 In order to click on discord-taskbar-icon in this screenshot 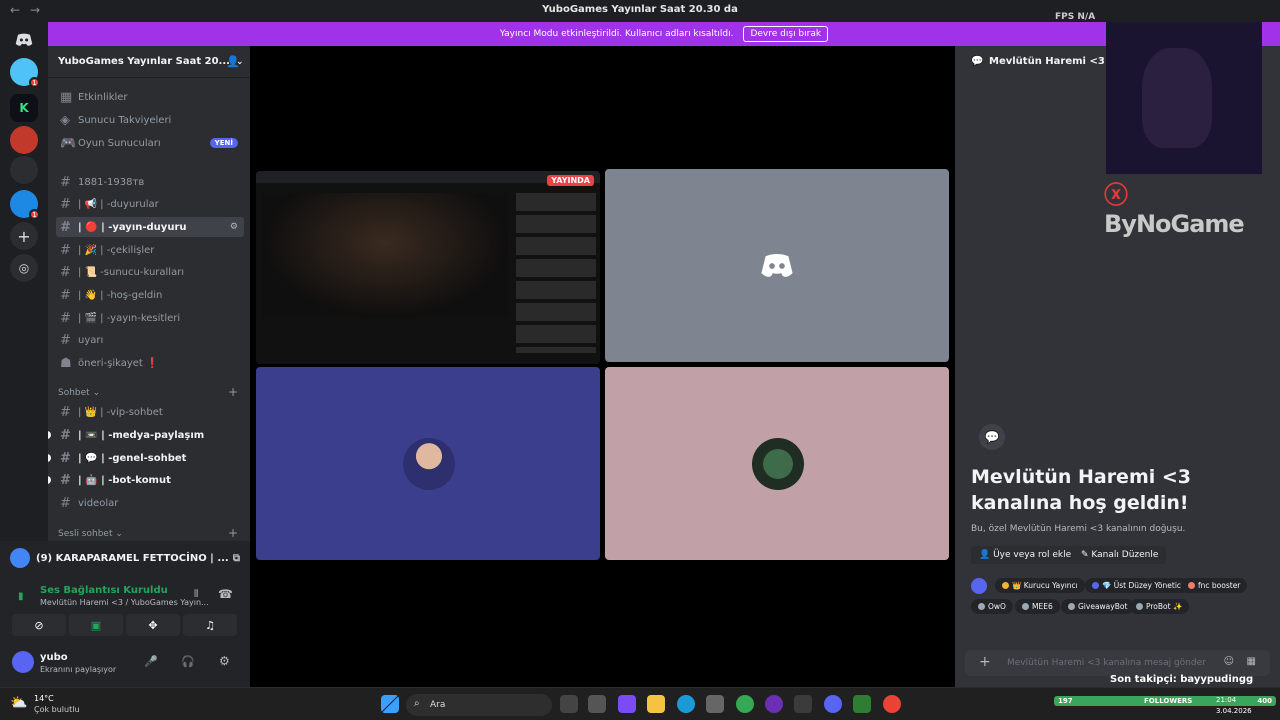, I will do `click(833, 704)`.